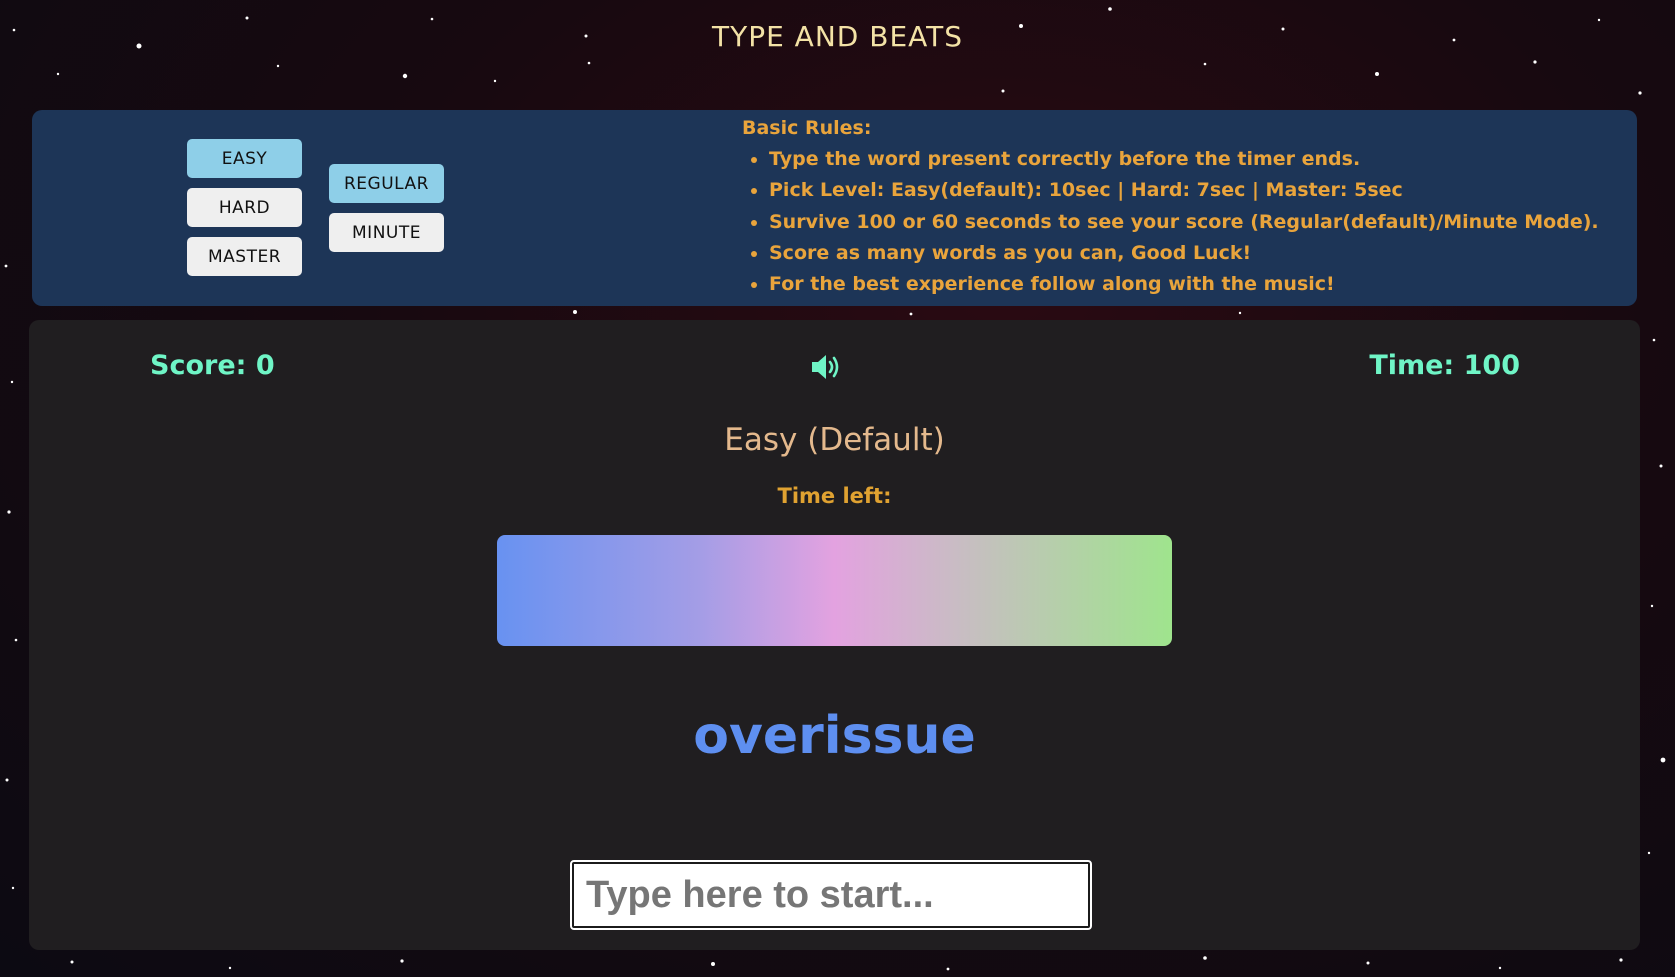  What do you see at coordinates (837, 36) in the screenshot?
I see `site-title: TYPE AND BEATS` at bounding box center [837, 36].